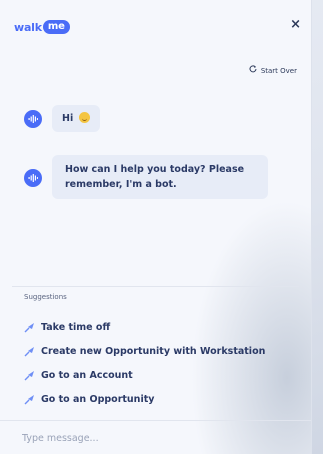 The width and height of the screenshot is (323, 454). Describe the element at coordinates (84, 117) in the screenshot. I see `smile-emoji-icon` at that location.